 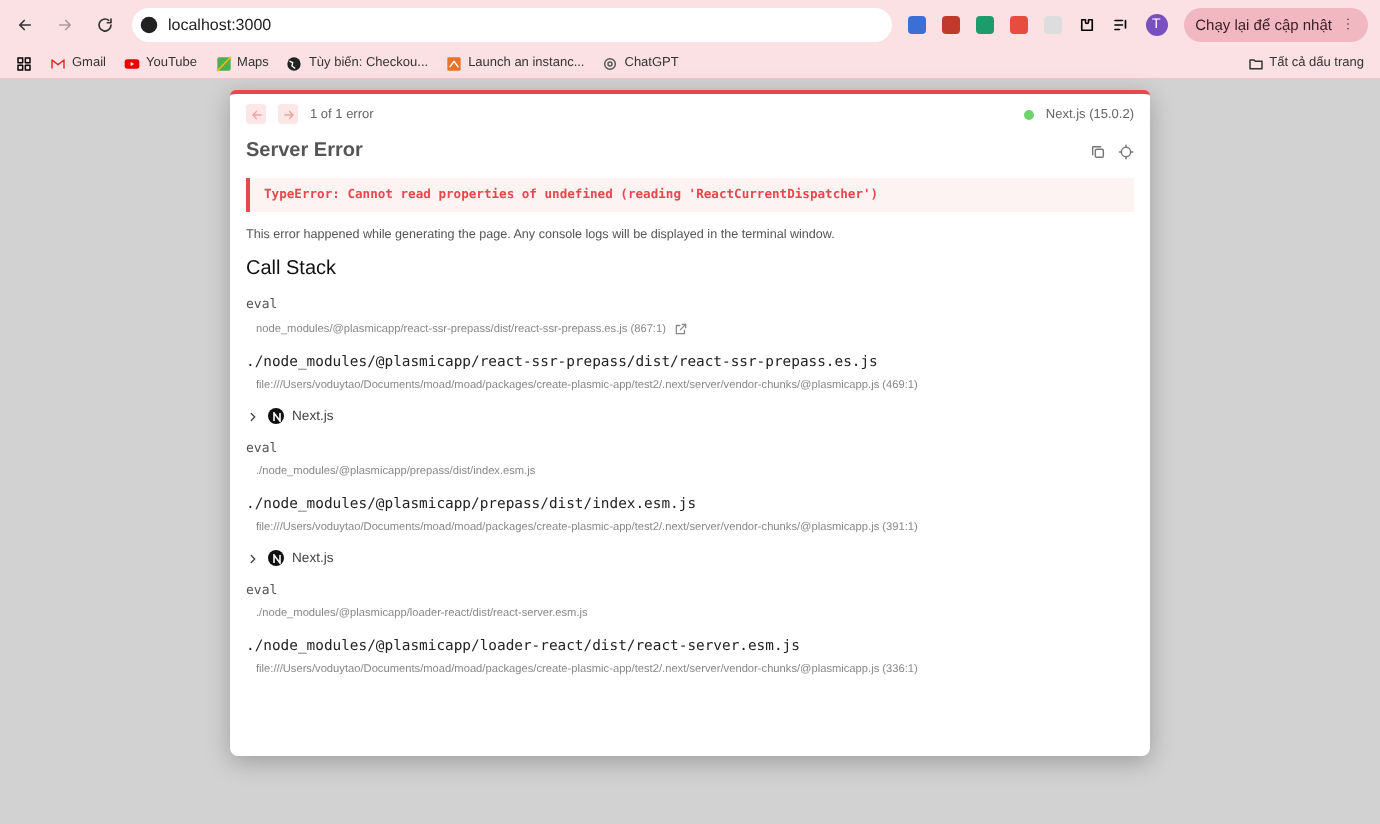 What do you see at coordinates (131, 63) in the screenshot?
I see `play-icon` at bounding box center [131, 63].